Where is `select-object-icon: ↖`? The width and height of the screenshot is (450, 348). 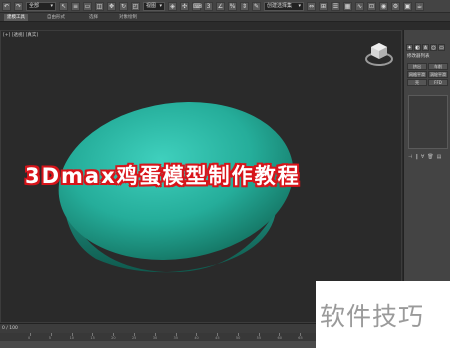
select-object-icon: ↖ is located at coordinates (63, 6).